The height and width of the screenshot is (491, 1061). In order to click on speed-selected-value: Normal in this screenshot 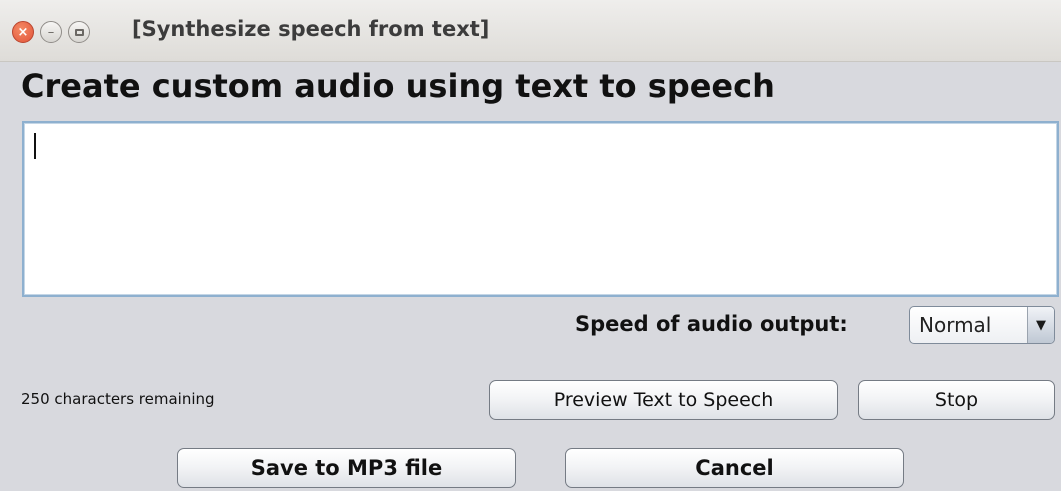, I will do `click(955, 325)`.